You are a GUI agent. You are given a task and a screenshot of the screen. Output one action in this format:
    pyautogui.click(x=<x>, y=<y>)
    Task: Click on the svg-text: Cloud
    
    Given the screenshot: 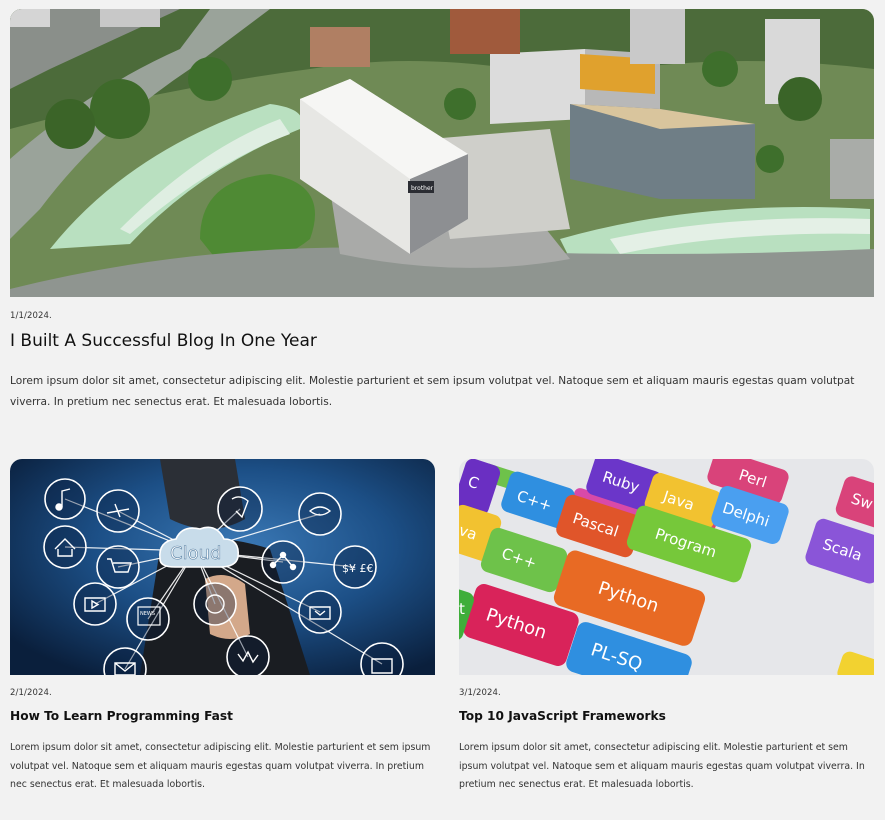 What is the action you would take?
    pyautogui.click(x=195, y=553)
    